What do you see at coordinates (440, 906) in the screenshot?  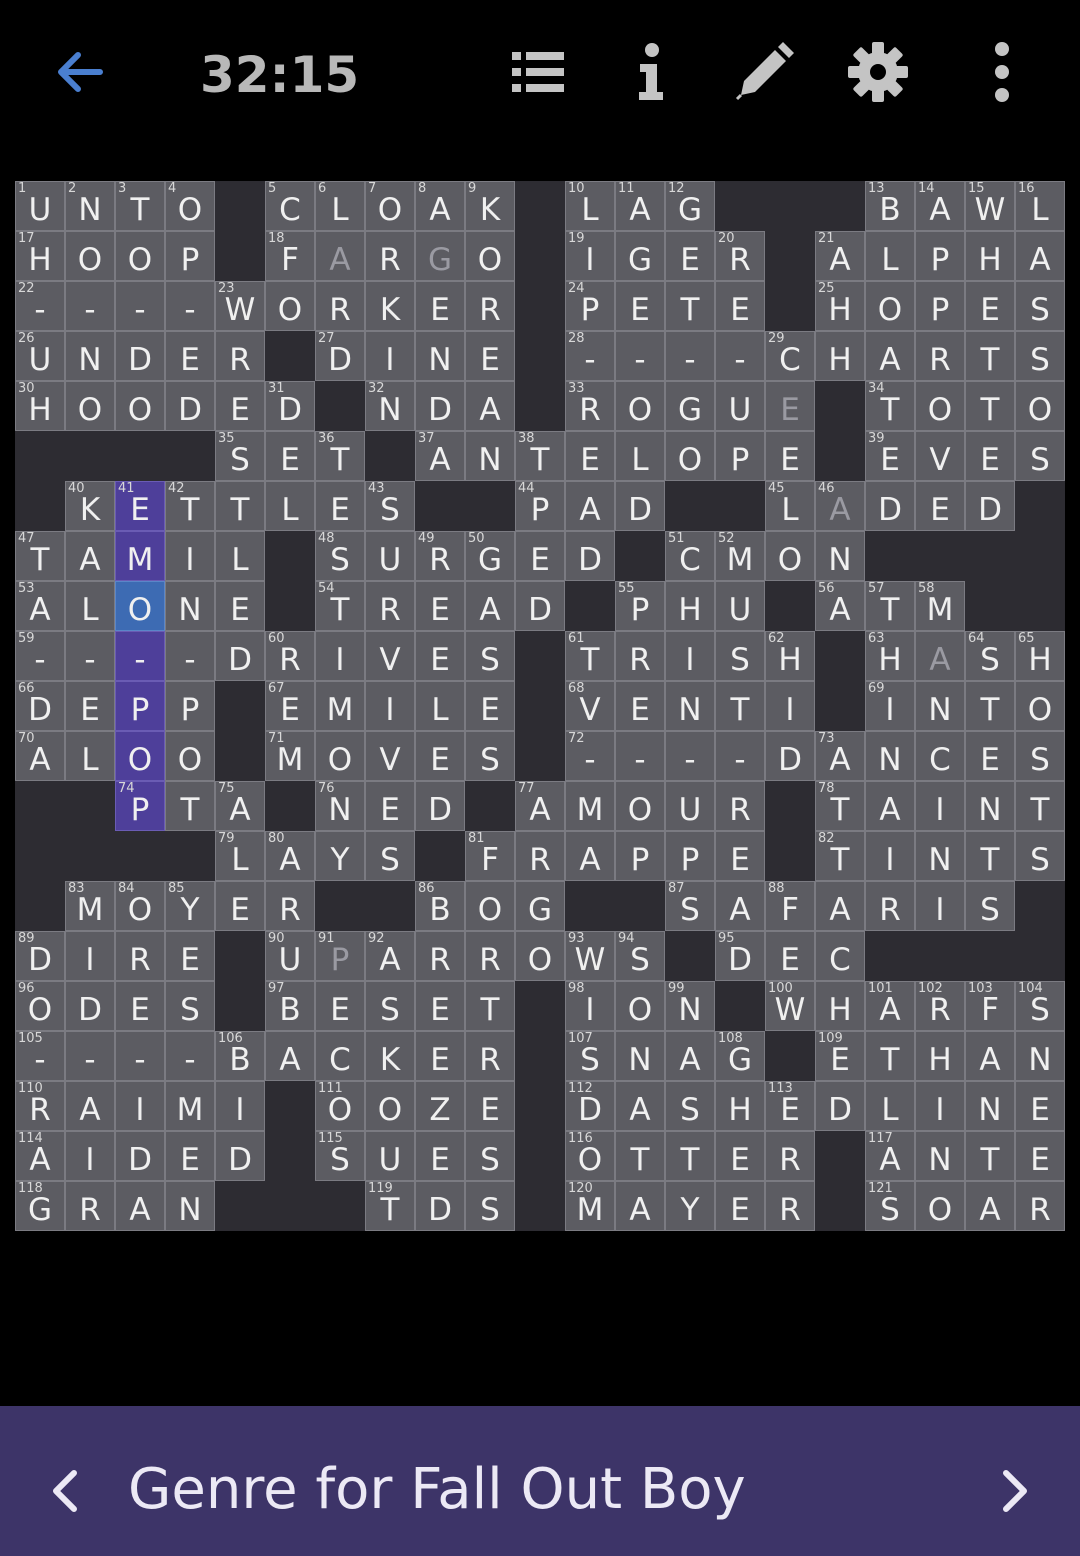 I see `grid-cell: 86 B` at bounding box center [440, 906].